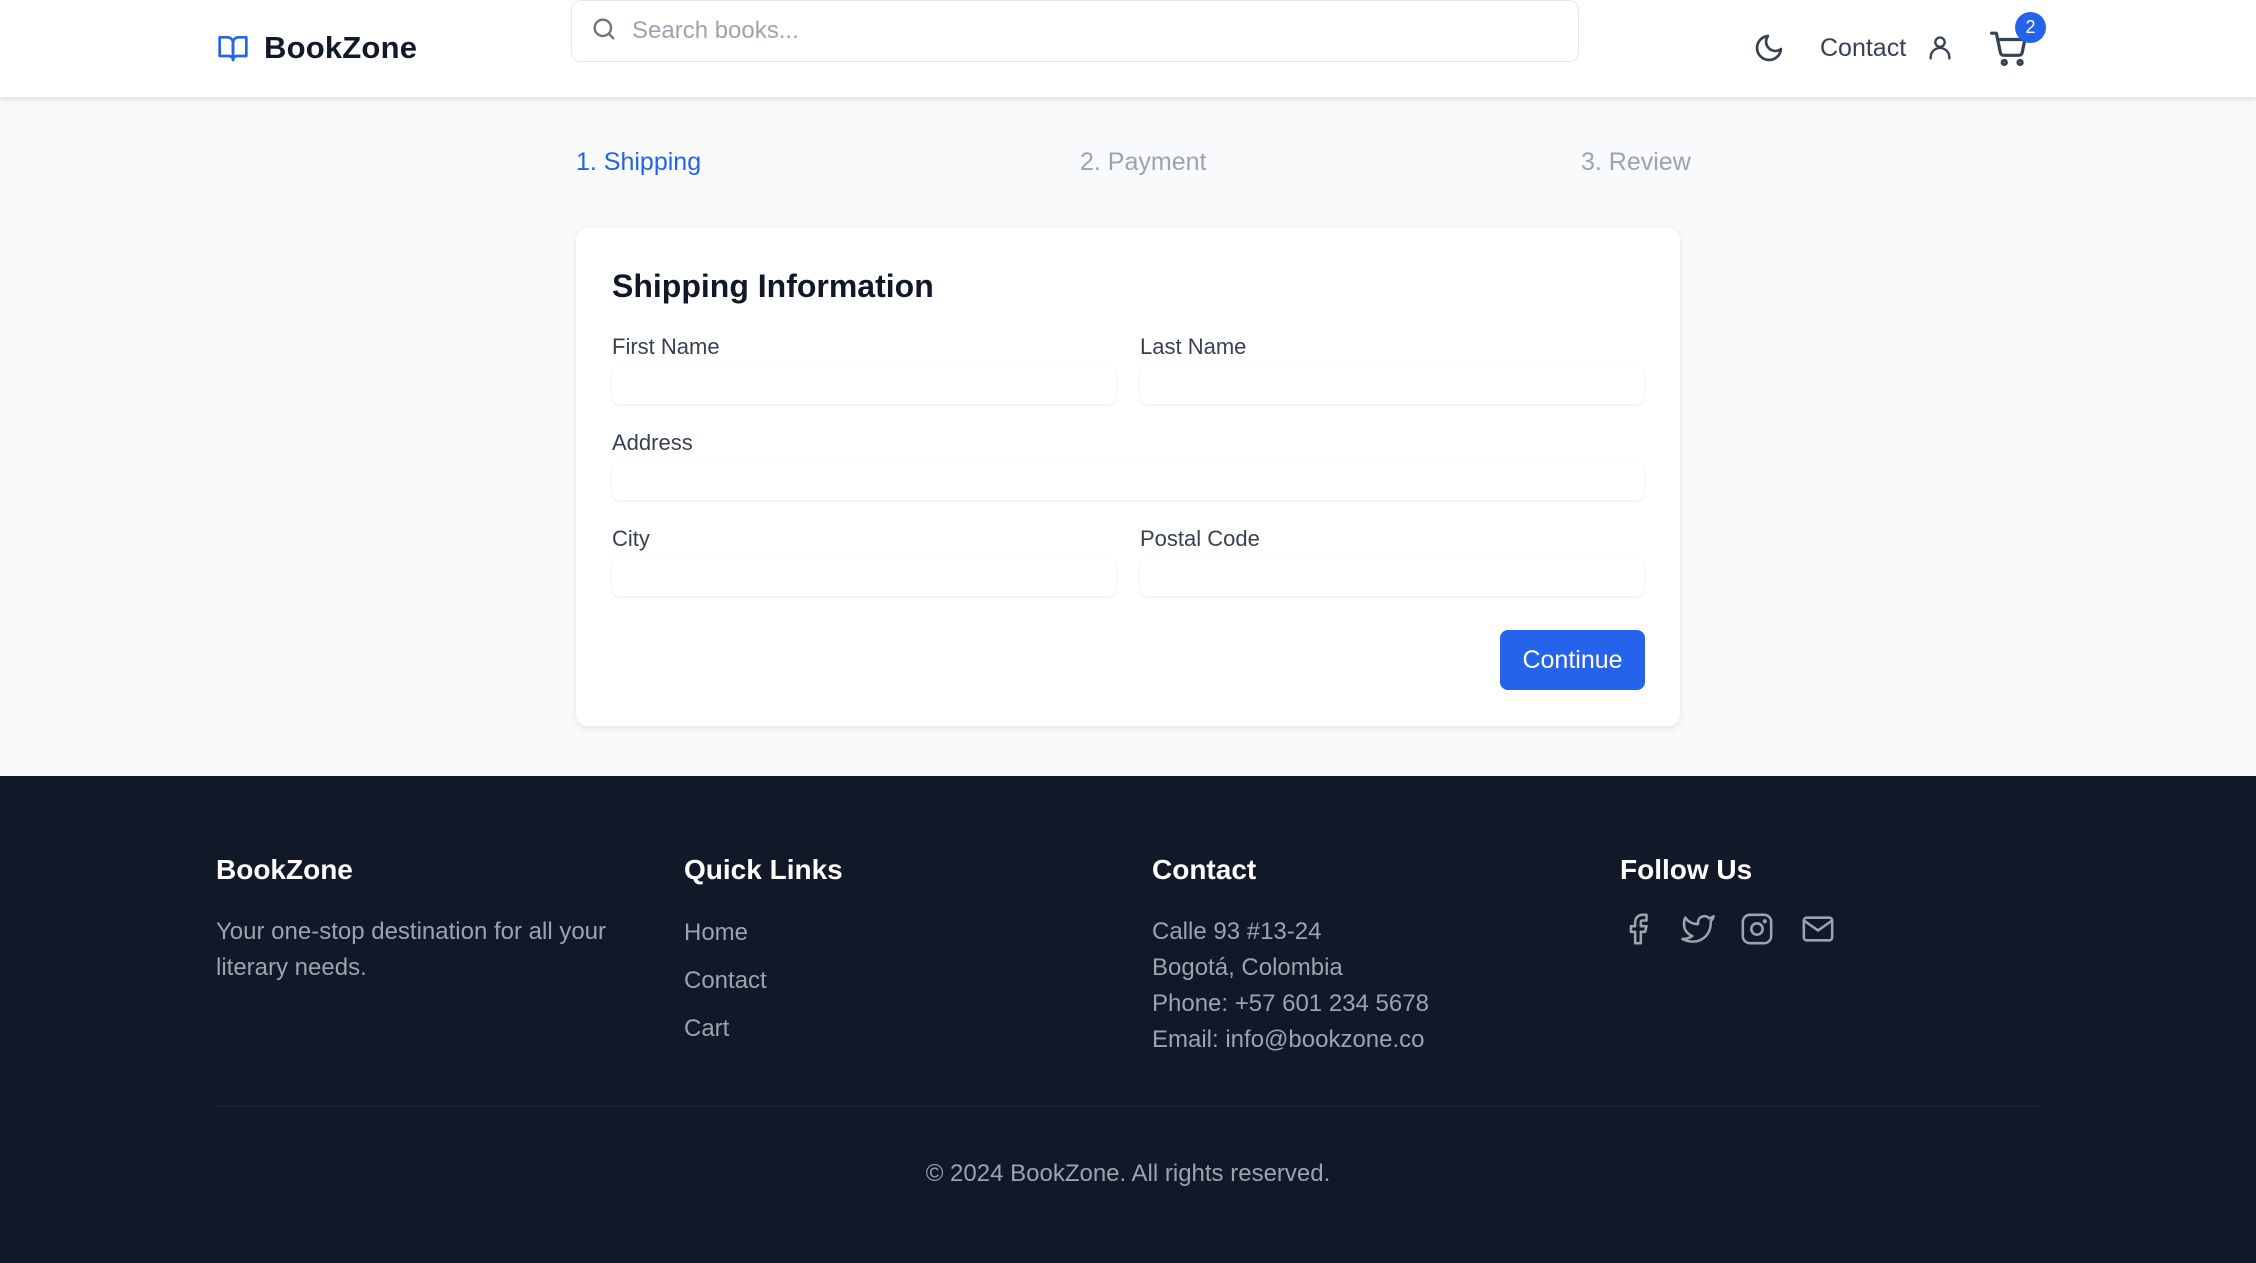  I want to click on city-label: City, so click(631, 538).